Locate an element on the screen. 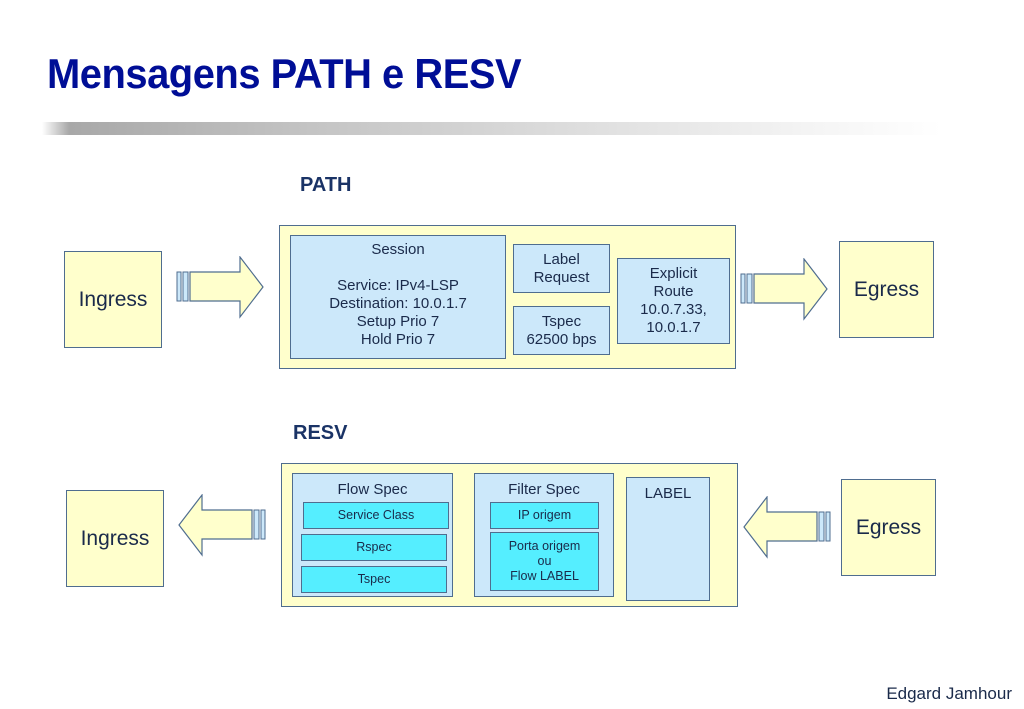  tspec-title: Tspec is located at coordinates (561, 321).